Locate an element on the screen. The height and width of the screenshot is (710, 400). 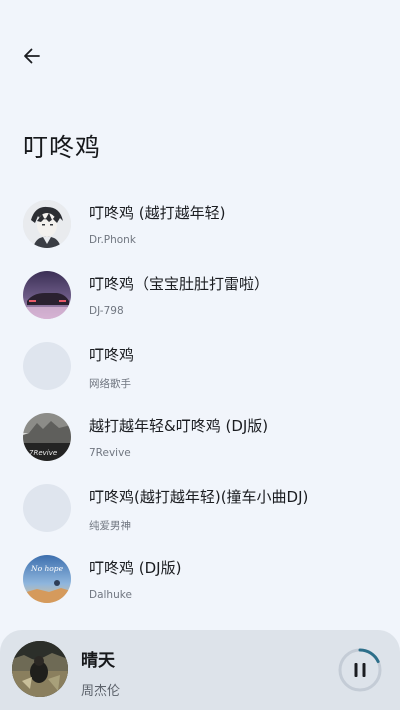
list-item: 叮咚鸡 (越打越年轻) Dr.Phonk is located at coordinates (200, 225).